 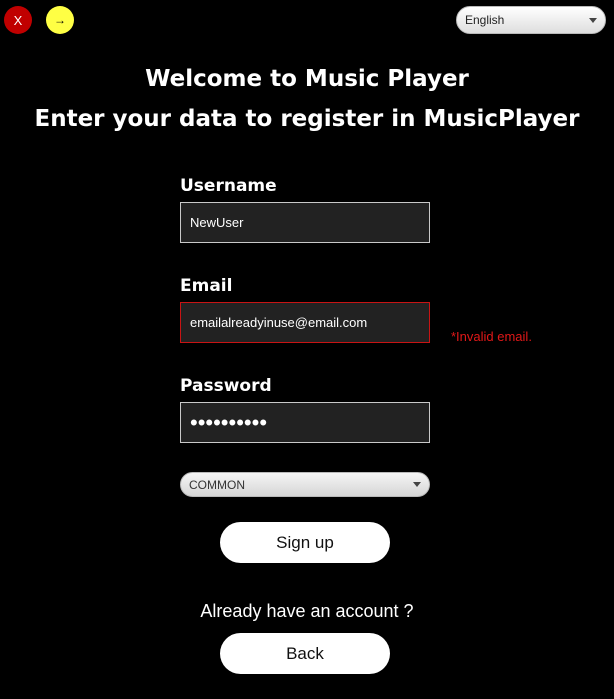 I want to click on email-field: emailalreadyinuse@email.com, so click(x=305, y=322).